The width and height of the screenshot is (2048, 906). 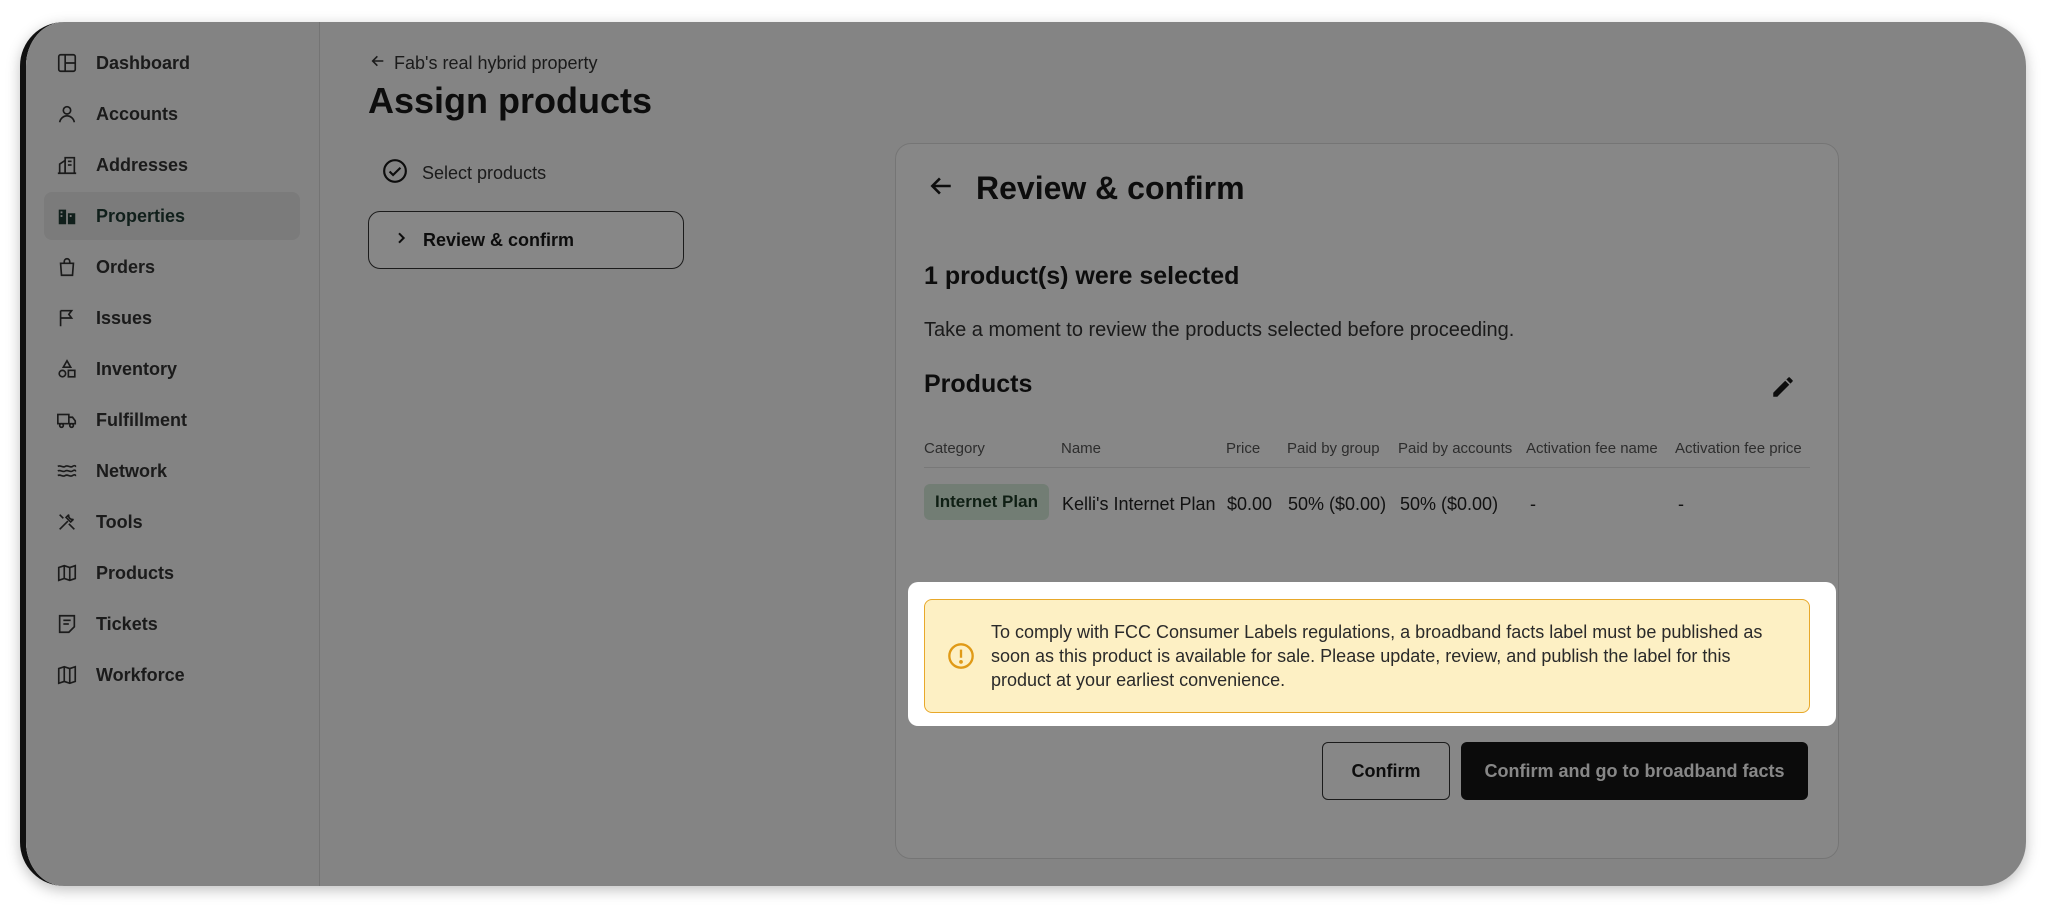 I want to click on col-price: Price, so click(x=1243, y=448).